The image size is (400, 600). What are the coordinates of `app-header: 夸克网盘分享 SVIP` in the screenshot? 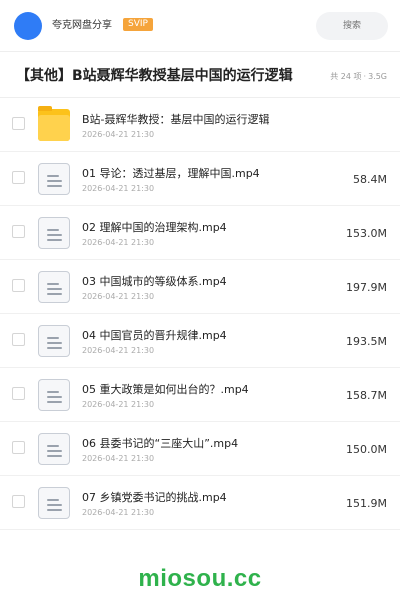 It's located at (200, 26).